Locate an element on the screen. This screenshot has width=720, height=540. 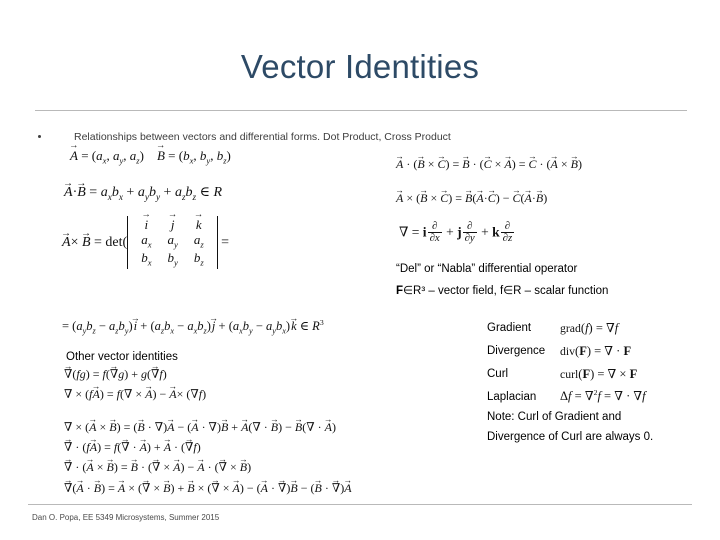
operator-formula-divergence: div(F) = ∇ · F is located at coordinates (596, 350).